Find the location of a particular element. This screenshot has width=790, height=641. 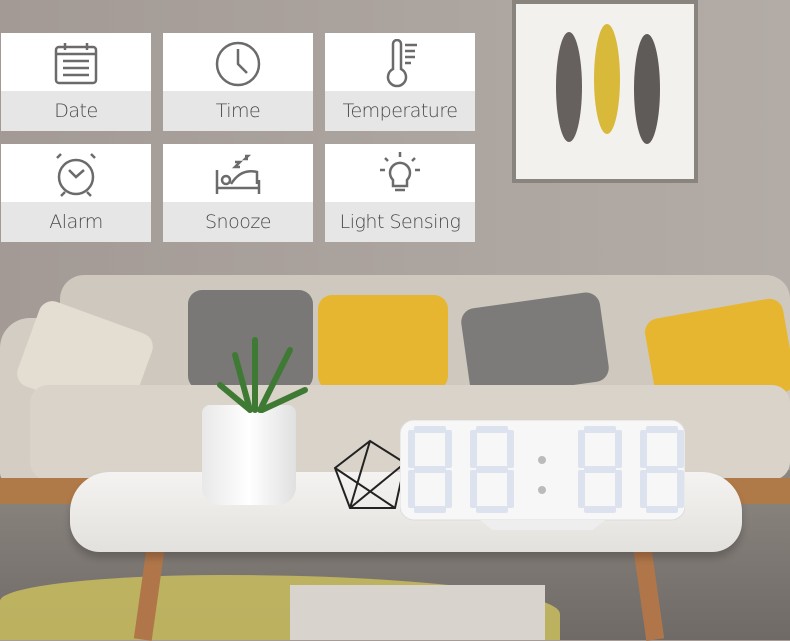

feature-label: Alarm is located at coordinates (76, 222).